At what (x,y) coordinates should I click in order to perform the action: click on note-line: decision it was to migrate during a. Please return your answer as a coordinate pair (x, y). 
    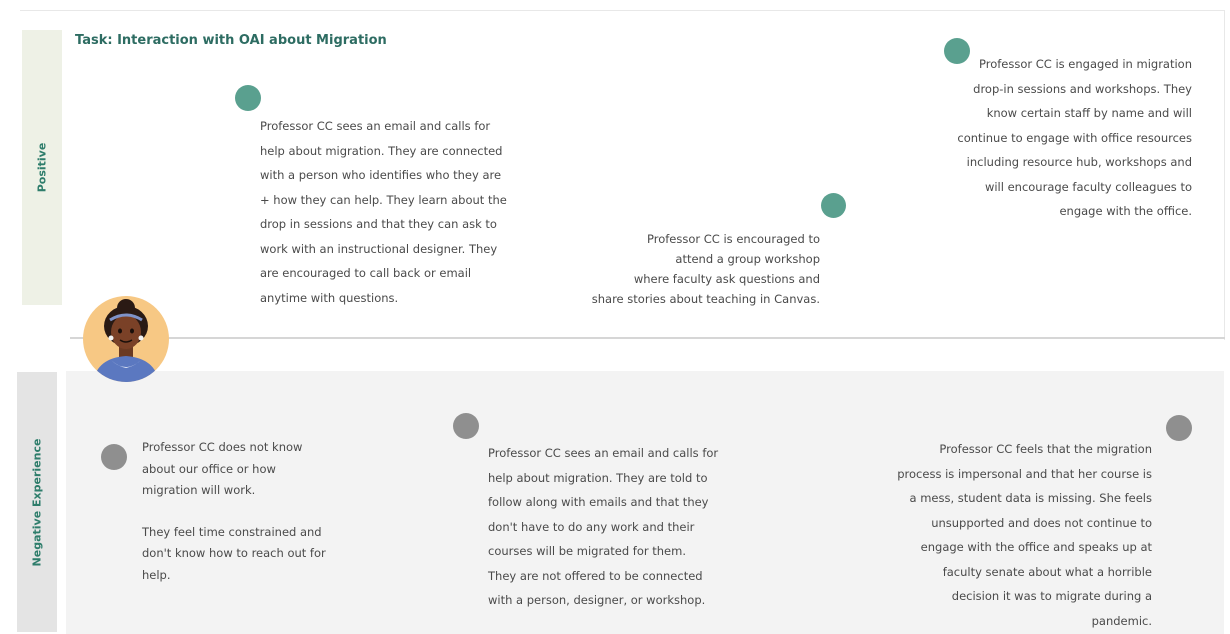
    Looking at the image, I should click on (1051, 596).